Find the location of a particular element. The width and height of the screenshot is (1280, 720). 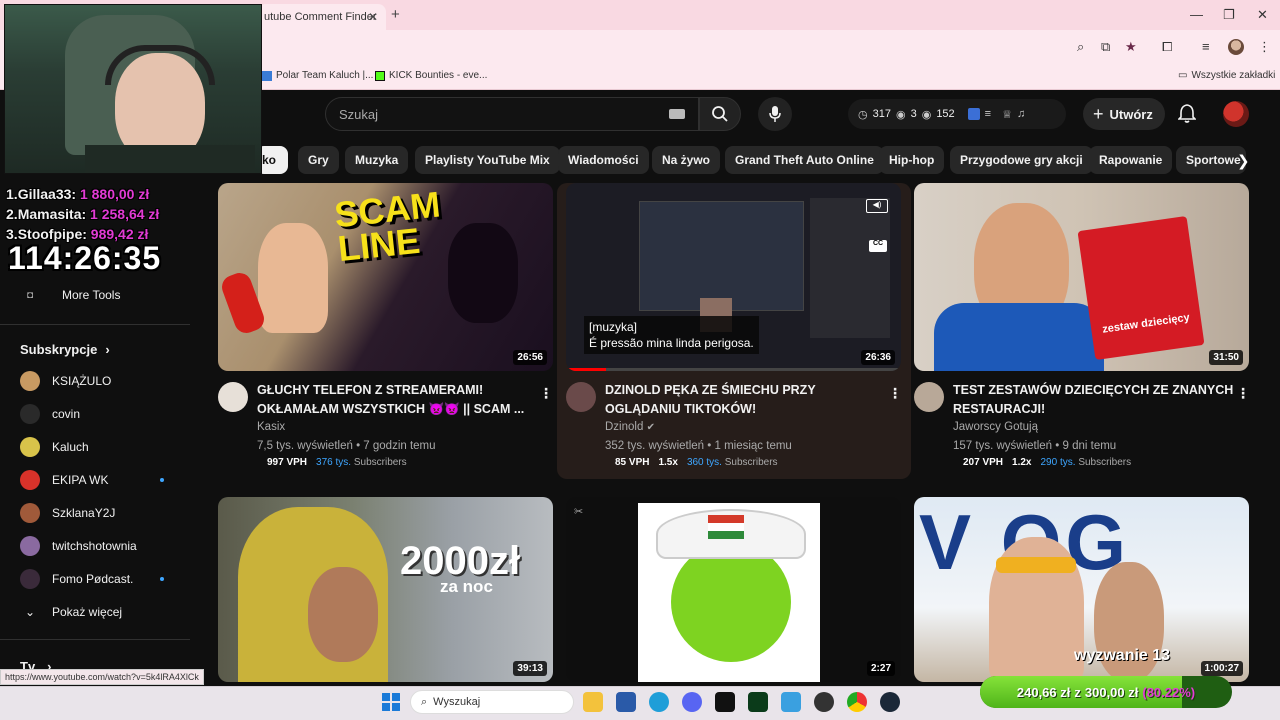

video-duration: 26:36 is located at coordinates (878, 357).